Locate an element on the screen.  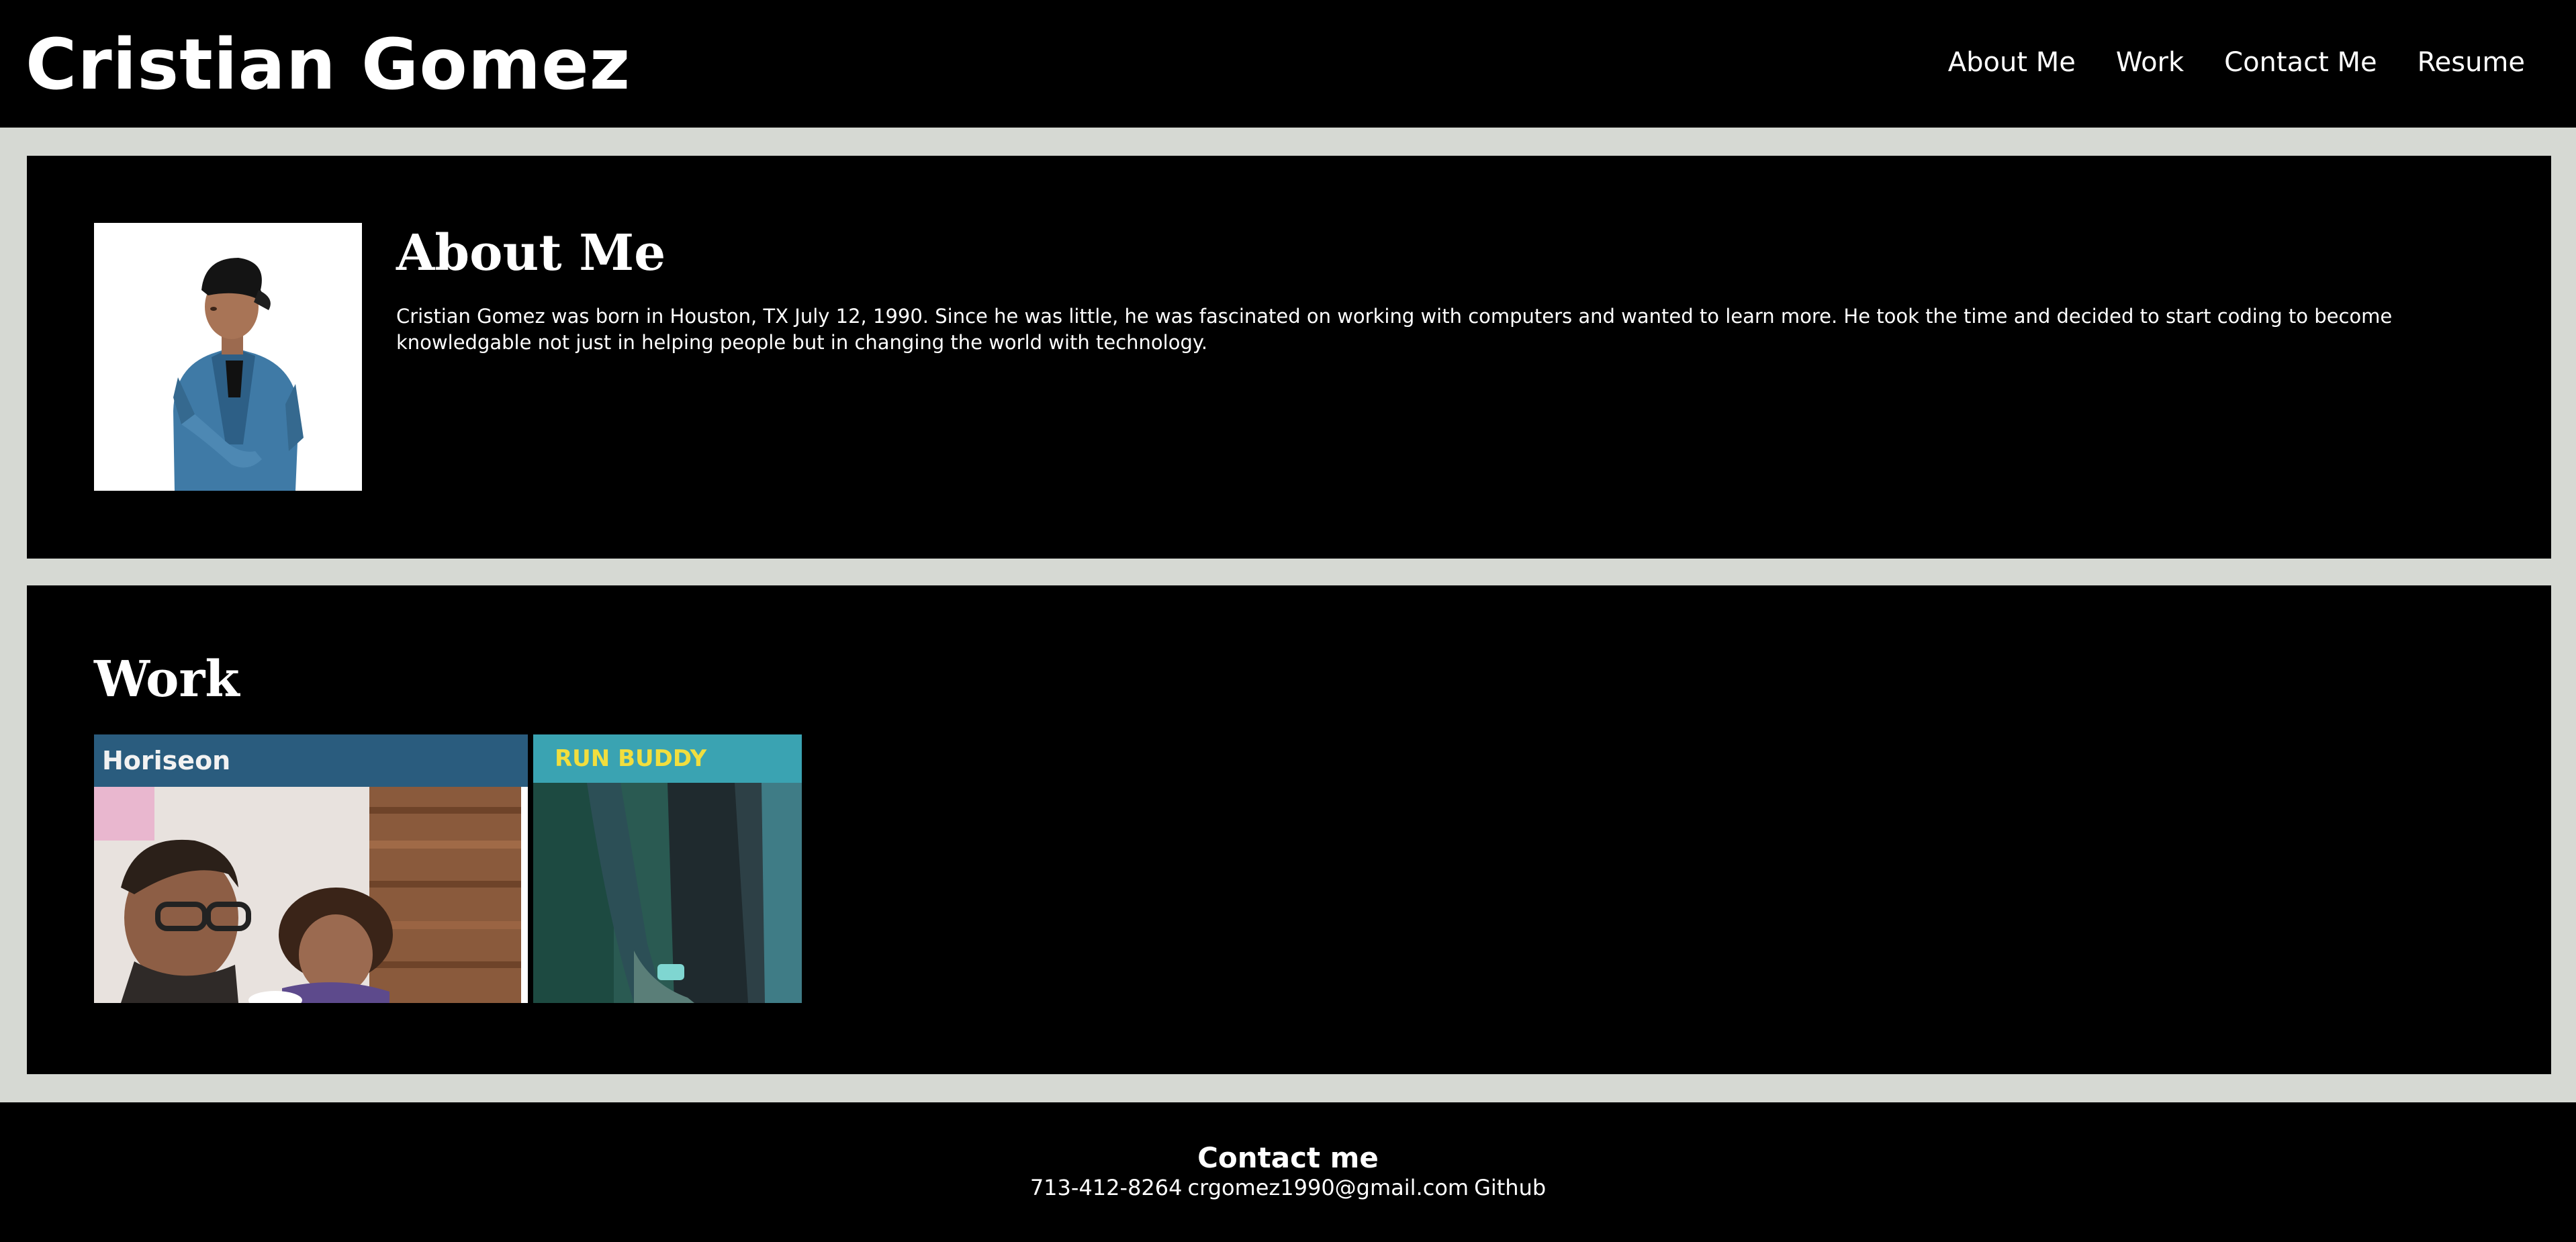
nav-about-me: About Me is located at coordinates (2012, 62).